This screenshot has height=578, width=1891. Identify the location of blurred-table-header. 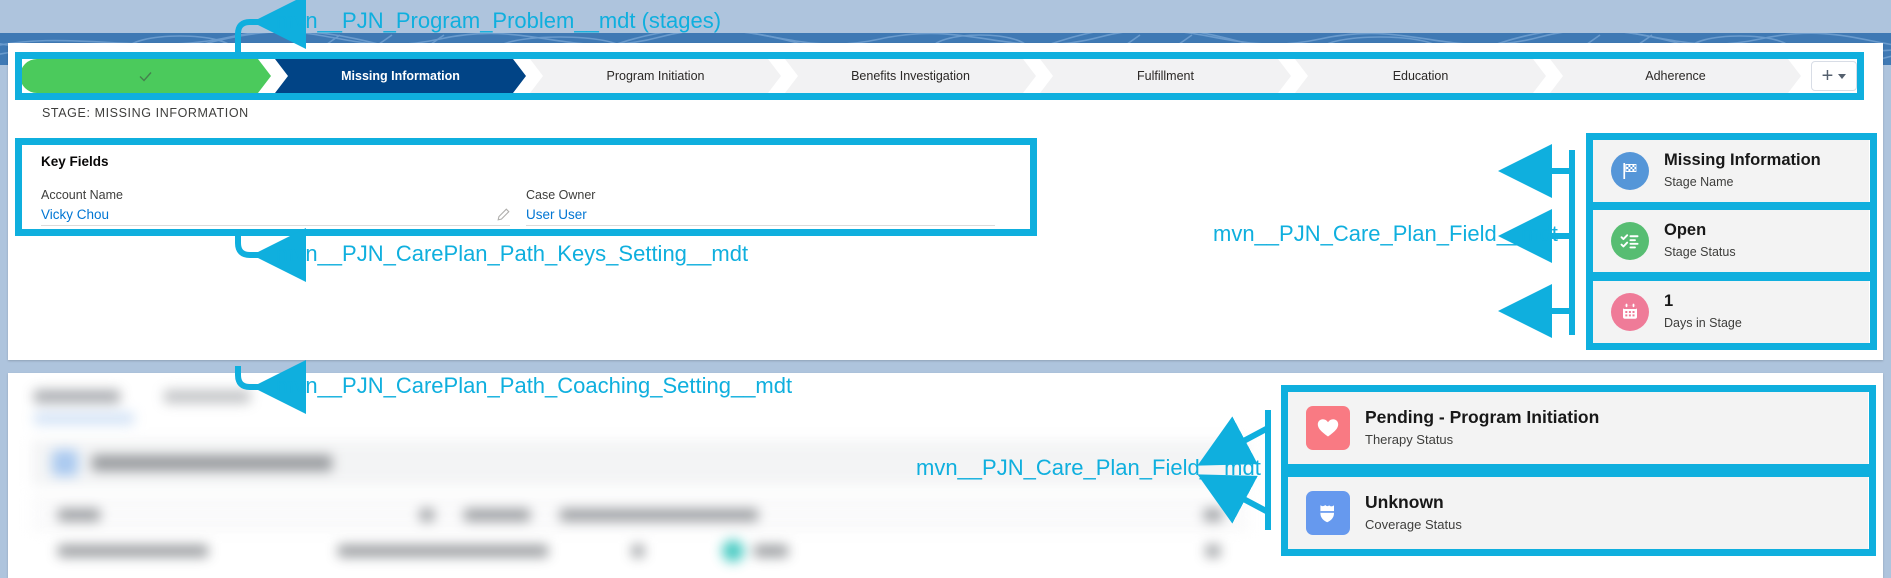
(640, 514).